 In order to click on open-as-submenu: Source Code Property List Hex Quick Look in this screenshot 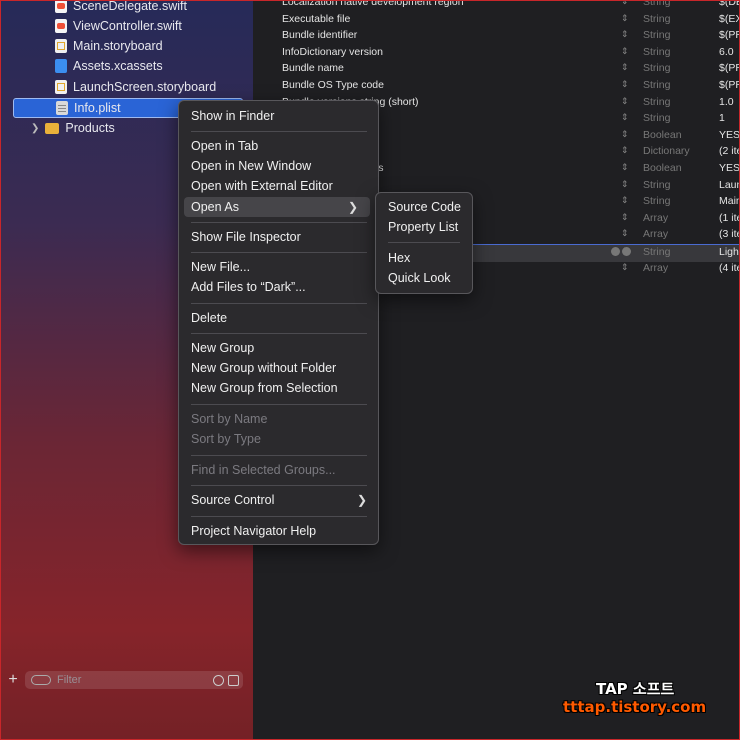, I will do `click(424, 243)`.